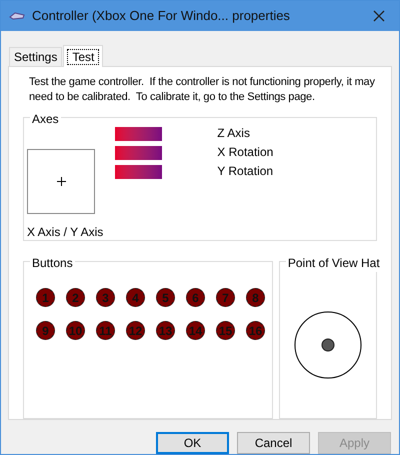 This screenshot has width=400, height=455. I want to click on tab: Settings, so click(35, 56).